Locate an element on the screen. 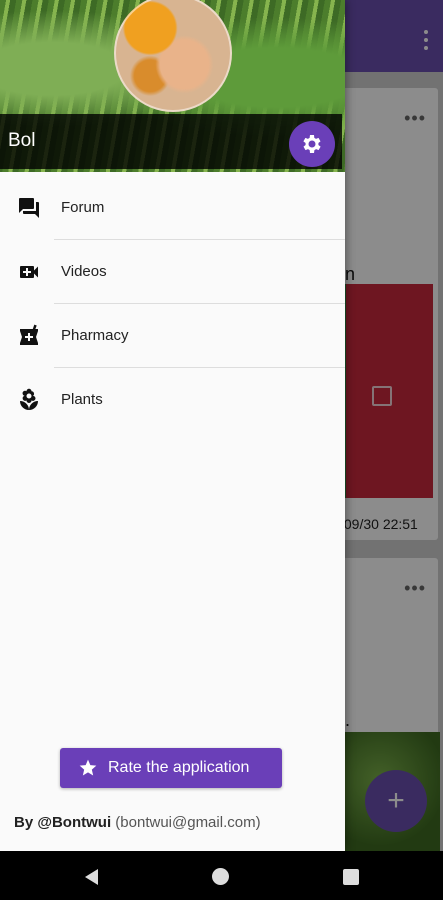  drawer-header: Bol is located at coordinates (172, 86).